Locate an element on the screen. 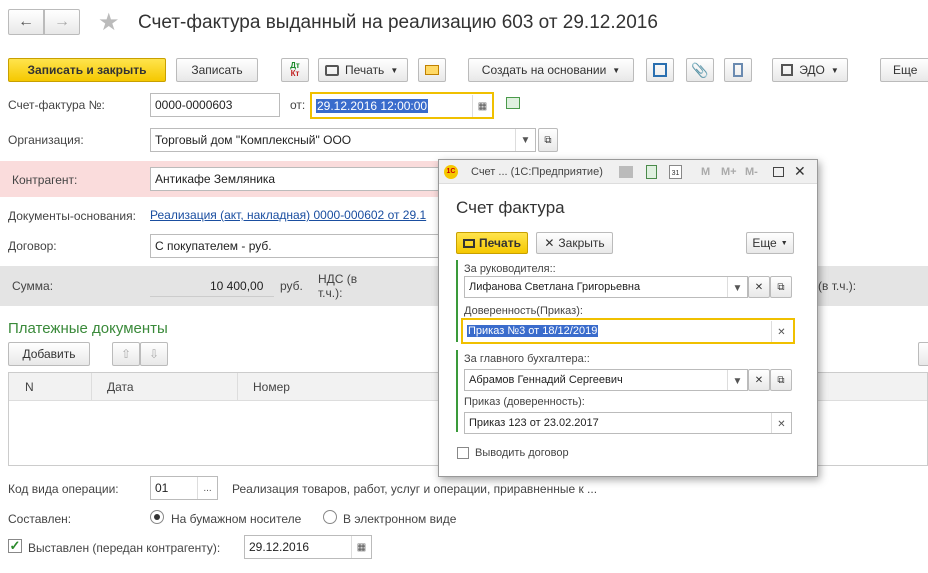  close-x-icon: ✕ is located at coordinates (549, 243).